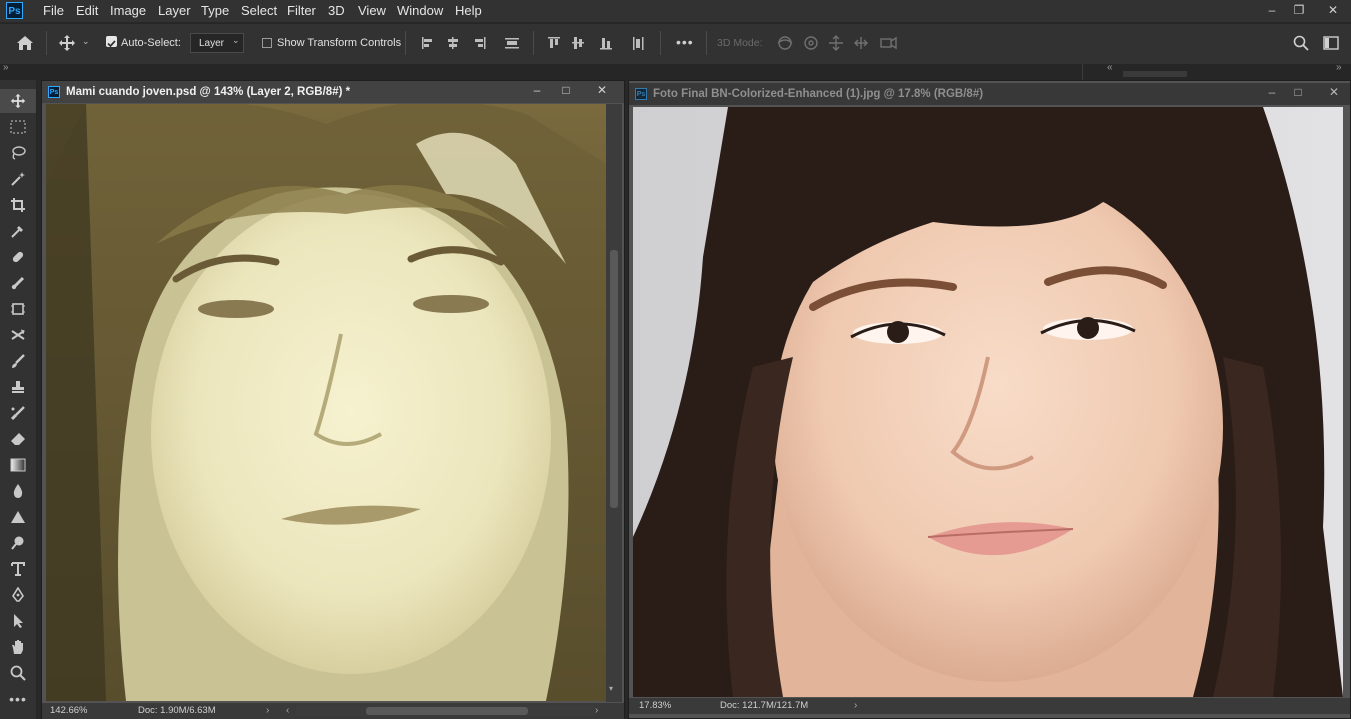  I want to click on menu-type: Type, so click(215, 10).